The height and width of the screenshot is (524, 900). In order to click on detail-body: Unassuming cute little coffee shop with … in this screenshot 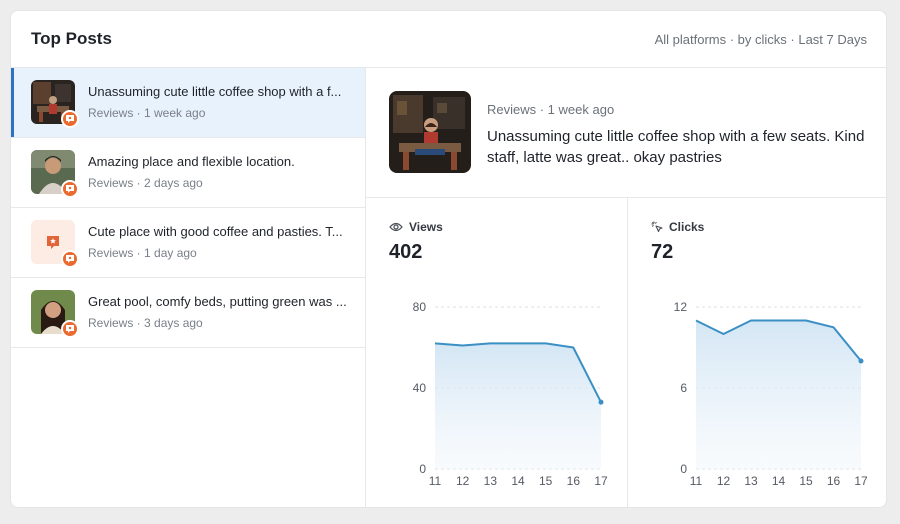, I will do `click(676, 147)`.